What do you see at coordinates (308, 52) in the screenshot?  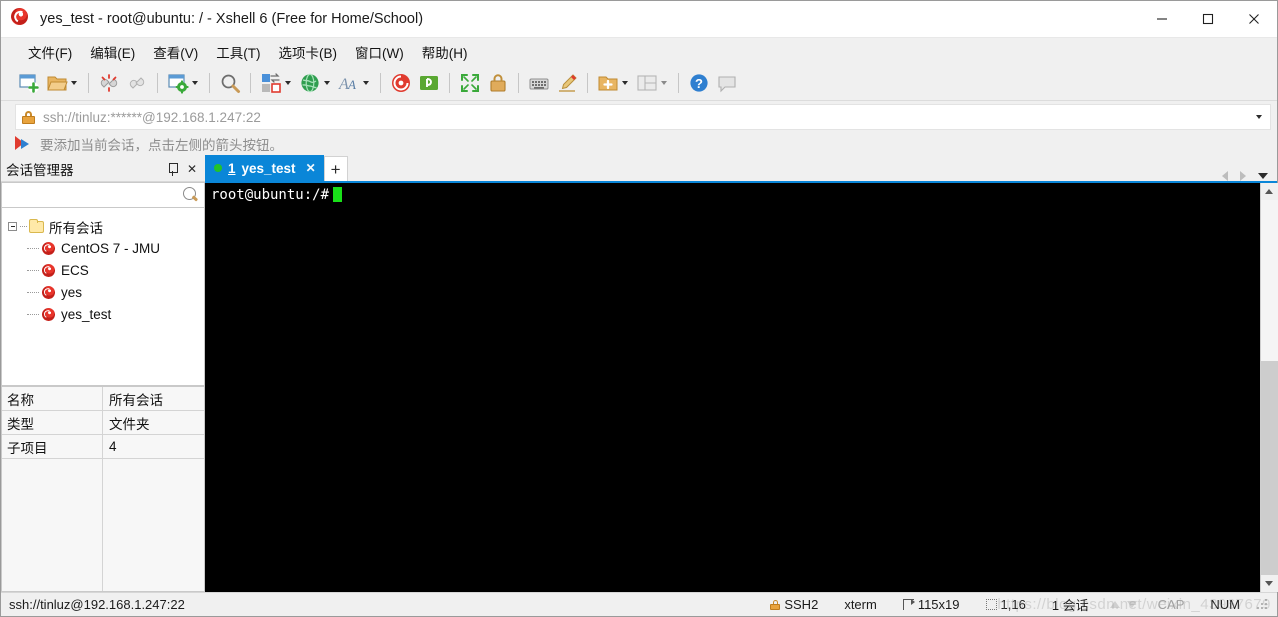 I see `menu-tabs: 选项卡(B)` at bounding box center [308, 52].